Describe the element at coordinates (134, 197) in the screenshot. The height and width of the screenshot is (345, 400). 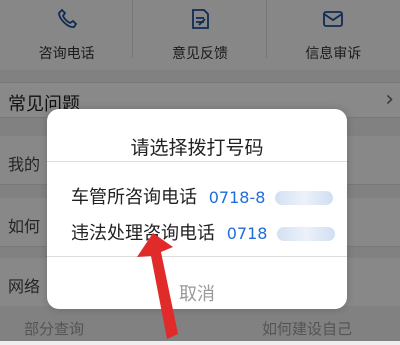
I see `phone-option-vehicle-office-label: 车管所咨询电话` at that location.